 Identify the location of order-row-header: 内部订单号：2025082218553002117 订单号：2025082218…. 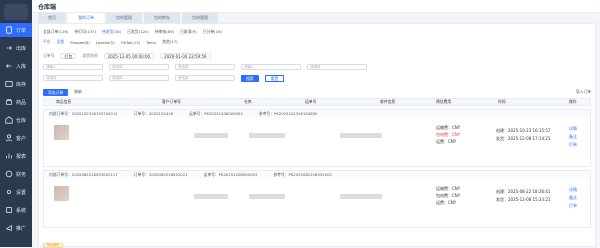
(317, 175).